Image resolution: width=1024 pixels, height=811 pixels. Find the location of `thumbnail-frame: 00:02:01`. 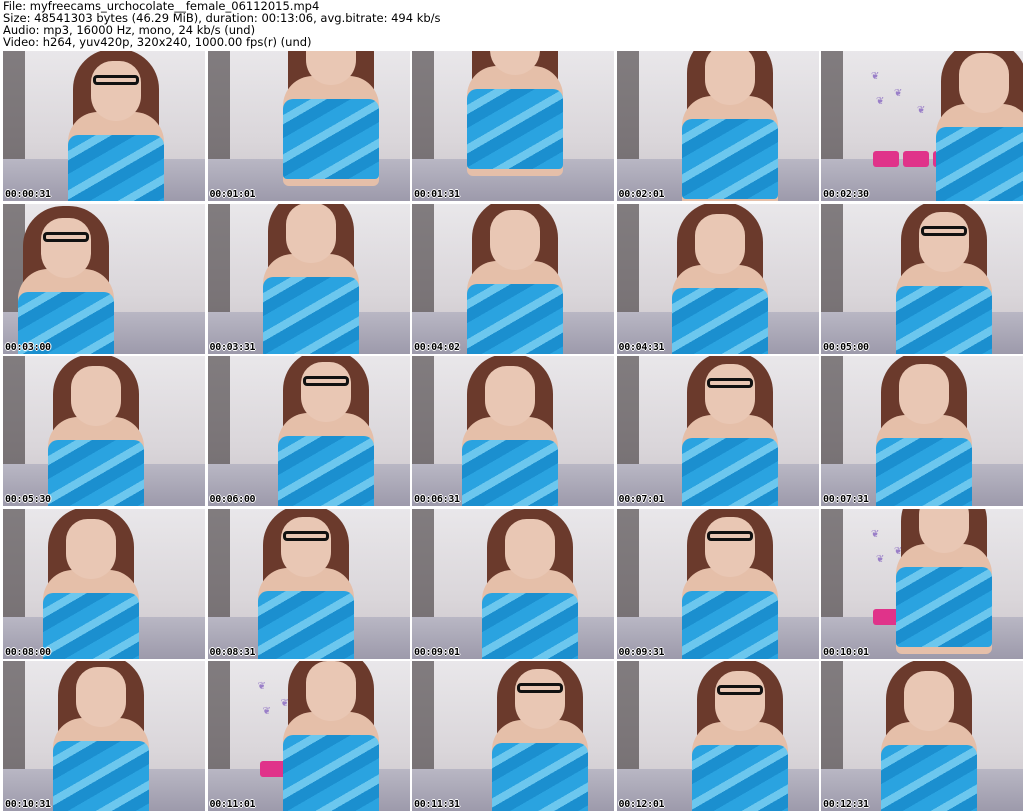

thumbnail-frame: 00:02:01 is located at coordinates (717, 126).